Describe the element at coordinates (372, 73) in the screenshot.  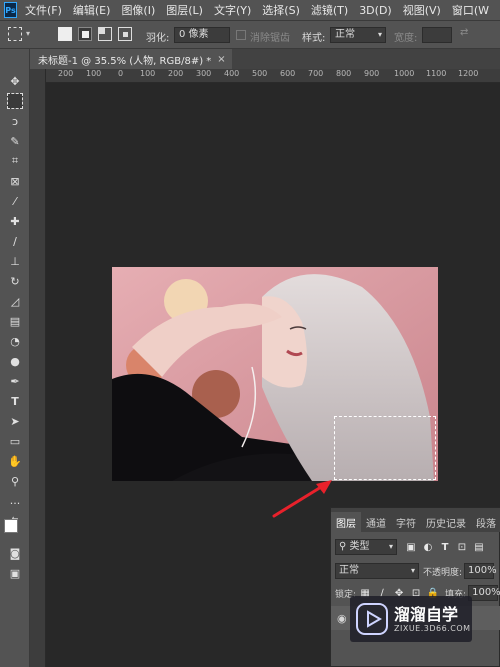
I see `ruler-tick: 900` at that location.